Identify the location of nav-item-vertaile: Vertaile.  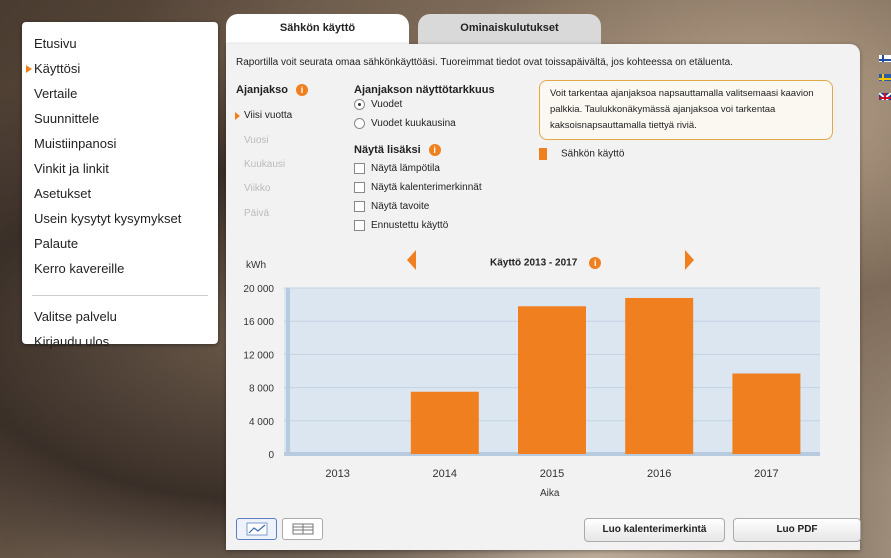
(120, 93).